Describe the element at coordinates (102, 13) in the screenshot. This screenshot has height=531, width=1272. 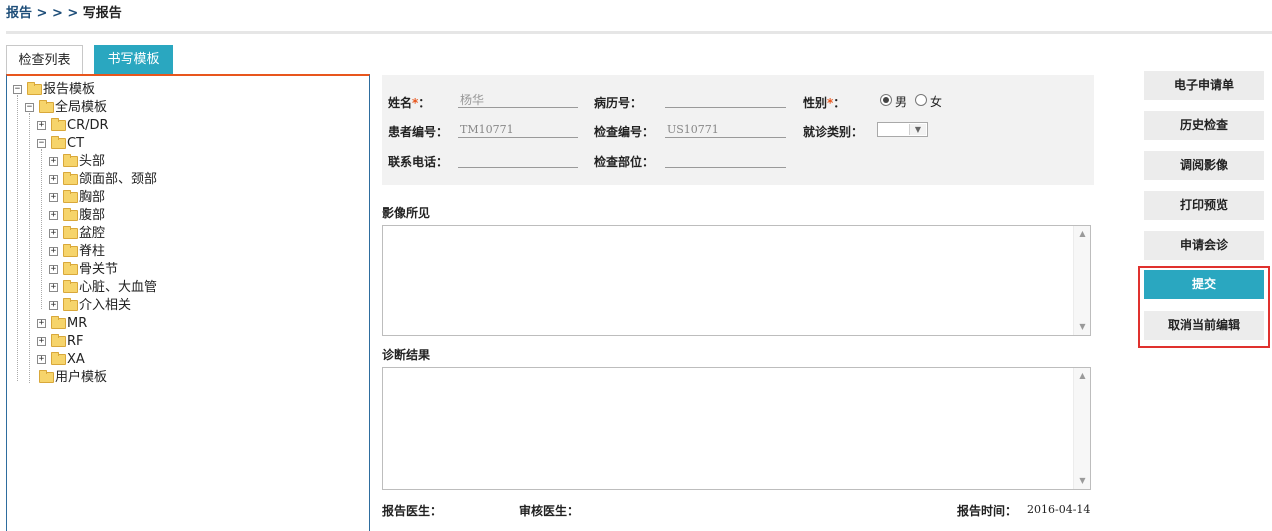
I see `breadcrumb-current: 写报告` at that location.